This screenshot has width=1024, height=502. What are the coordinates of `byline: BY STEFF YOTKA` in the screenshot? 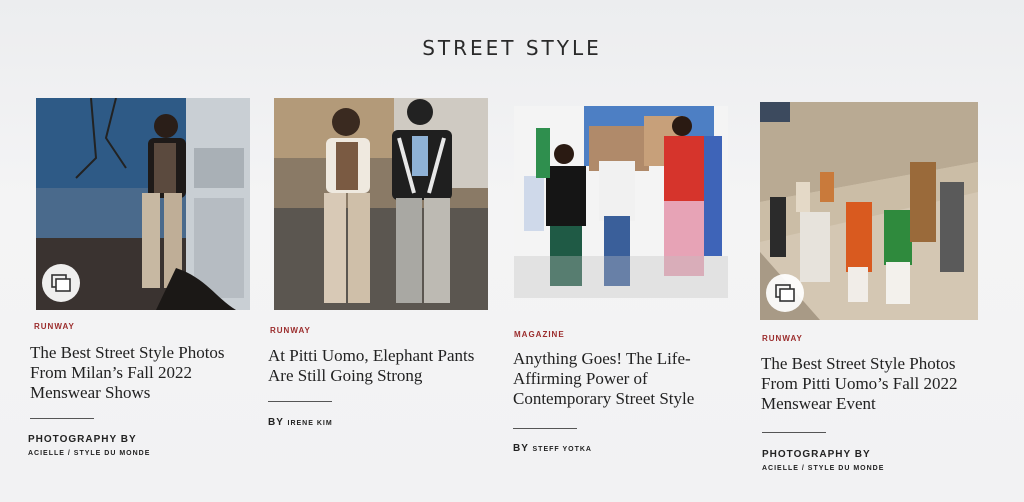 It's located at (552, 448).